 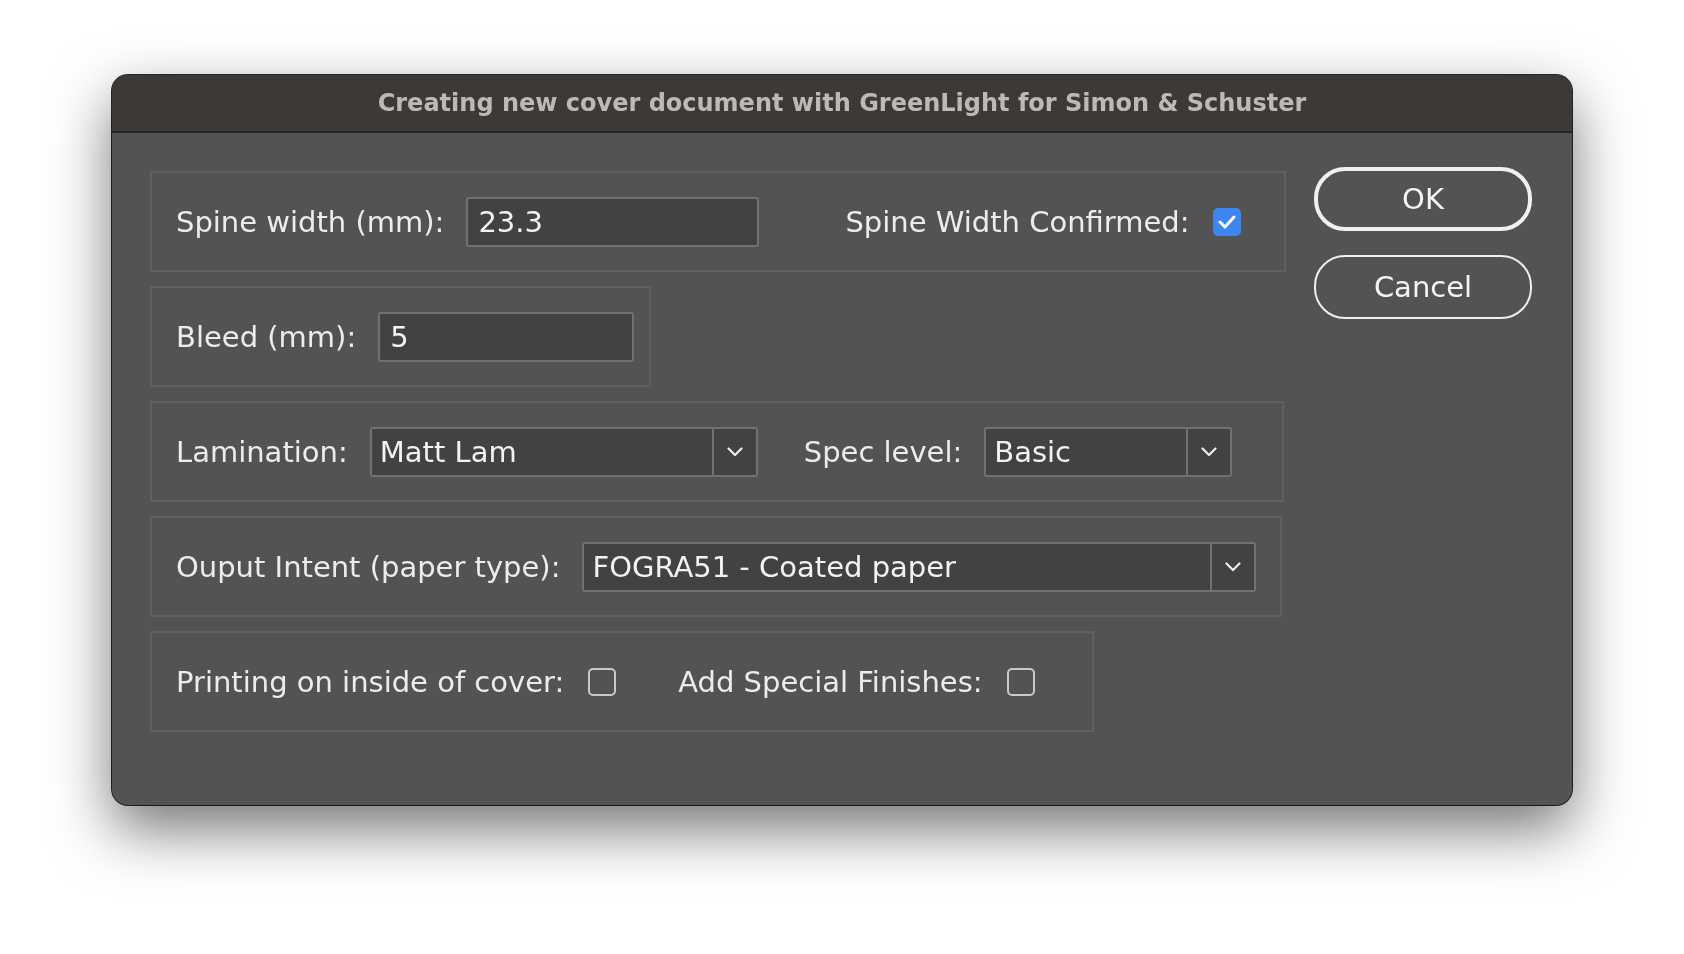 What do you see at coordinates (1017, 221) in the screenshot?
I see `field-label: Spine Width Confirmed:` at bounding box center [1017, 221].